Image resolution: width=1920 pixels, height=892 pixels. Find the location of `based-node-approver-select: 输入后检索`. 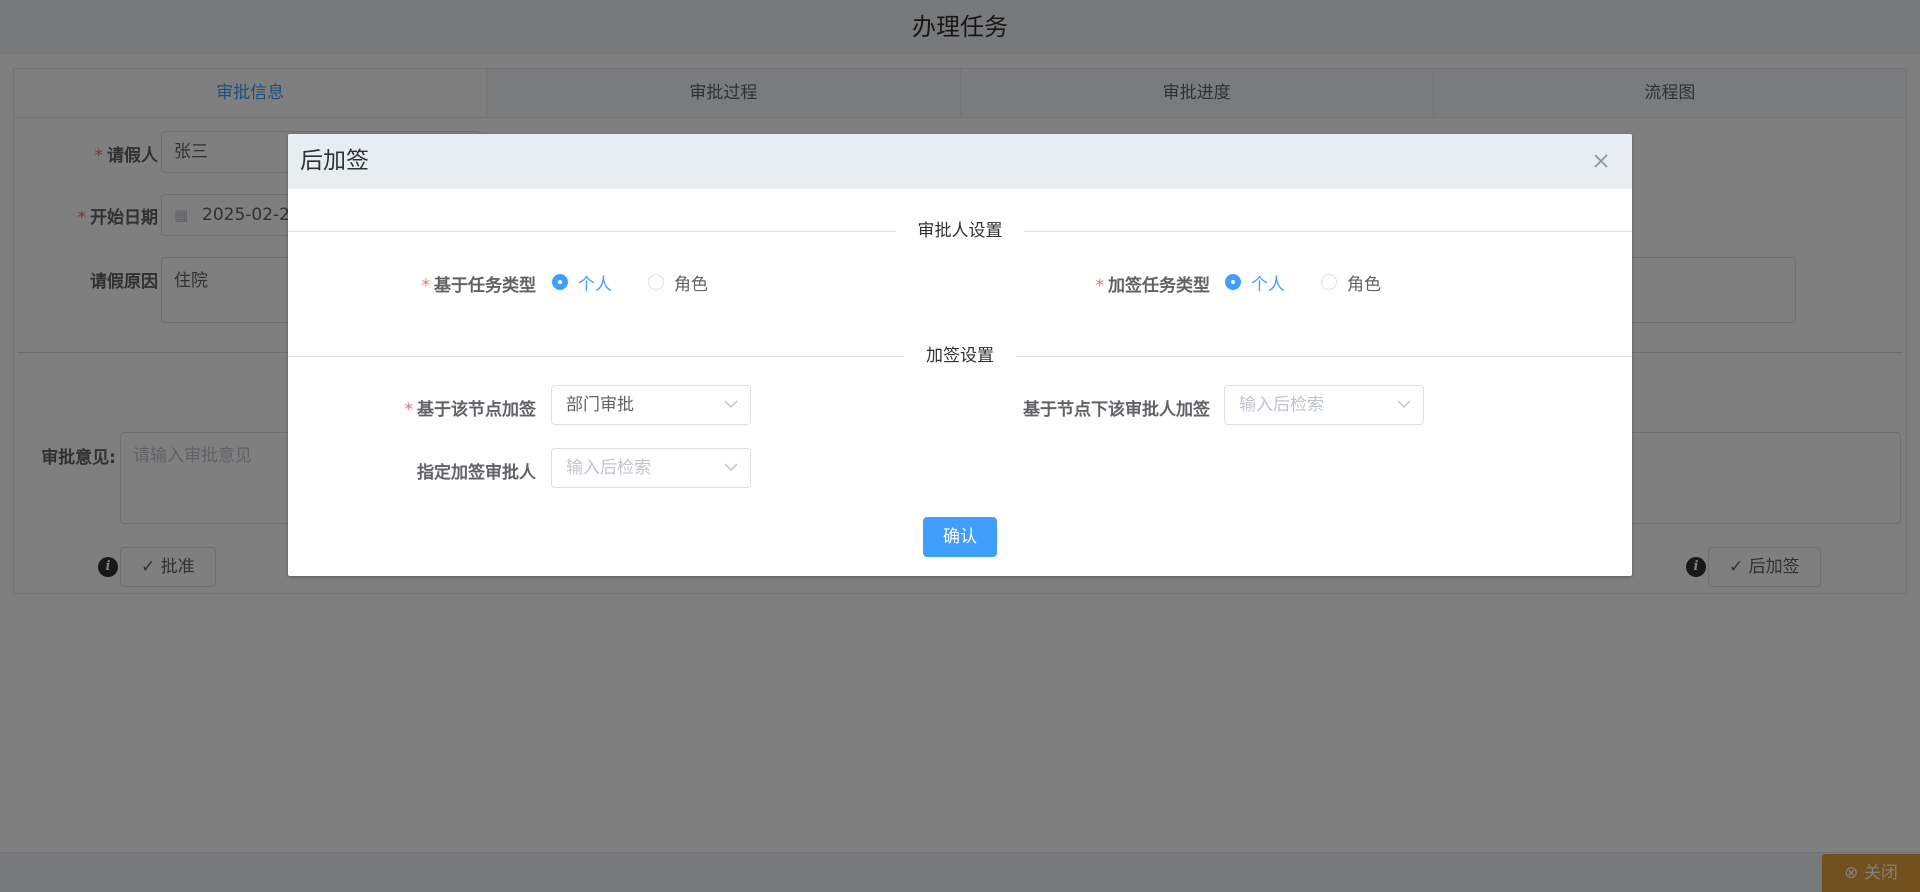

based-node-approver-select: 输入后检索 is located at coordinates (1324, 405).